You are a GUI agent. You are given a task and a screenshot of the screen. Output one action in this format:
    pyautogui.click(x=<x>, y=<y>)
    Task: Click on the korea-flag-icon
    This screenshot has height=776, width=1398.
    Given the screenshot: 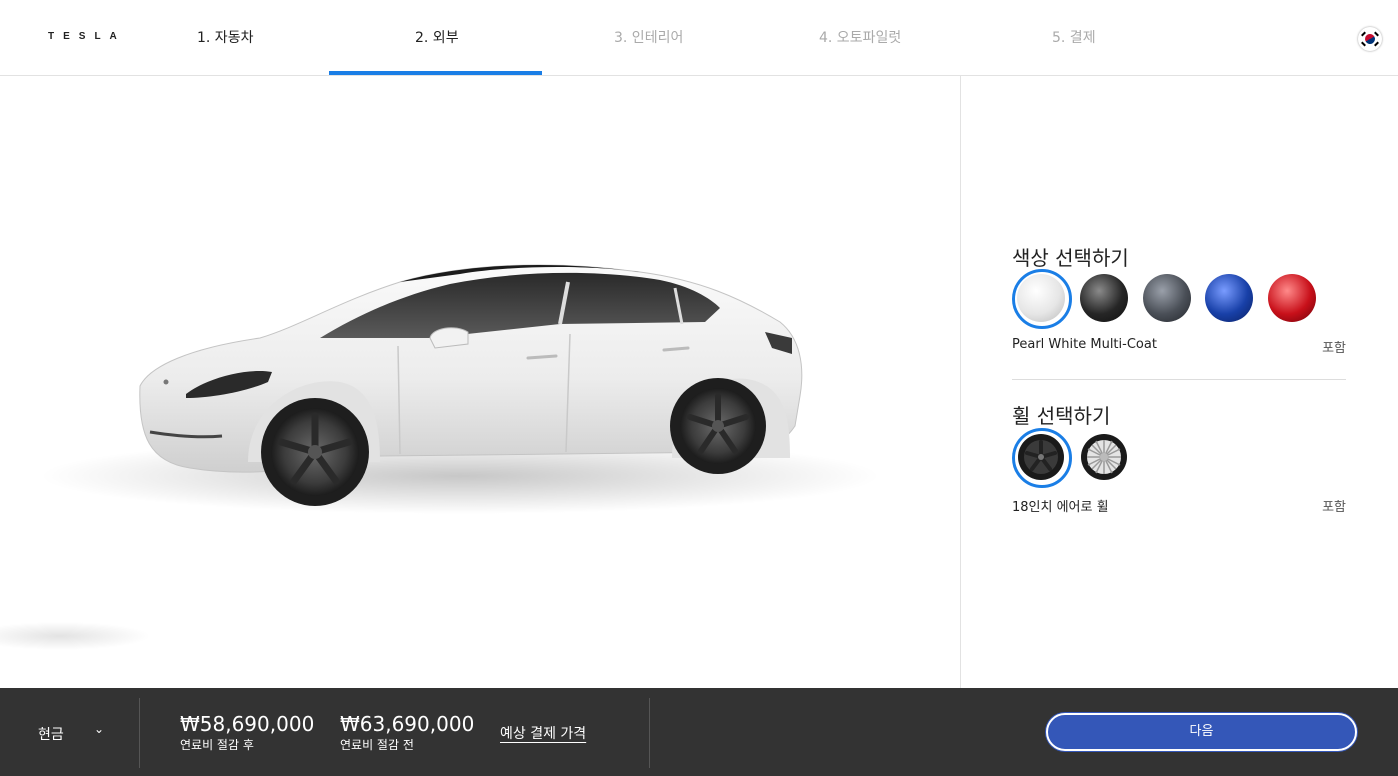 What is the action you would take?
    pyautogui.click(x=1370, y=39)
    